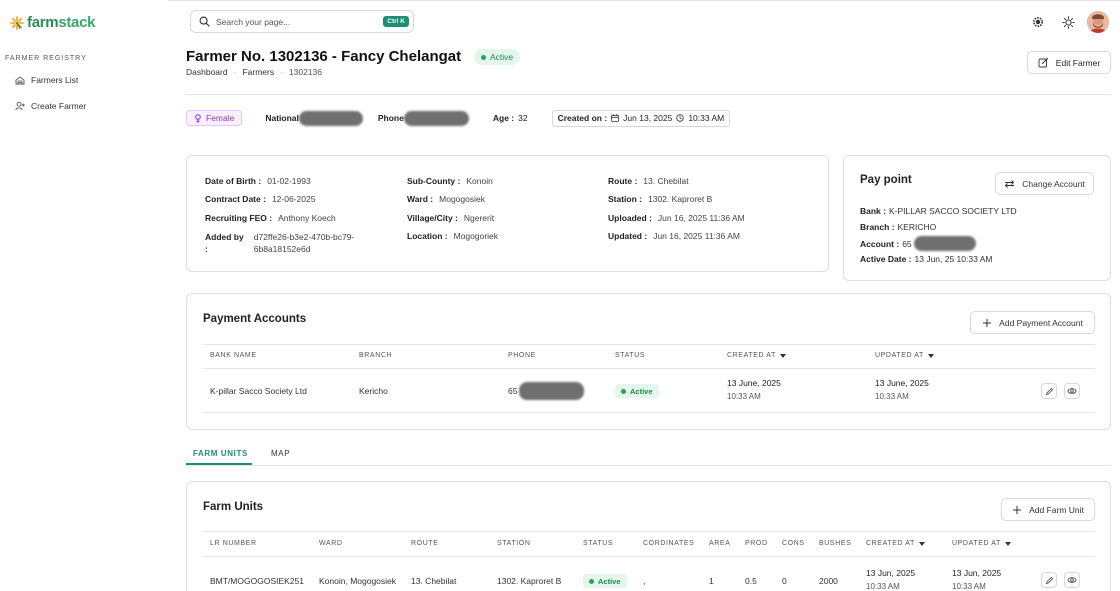  What do you see at coordinates (55, 80) in the screenshot?
I see `sidebar-item-label: Farmers List` at bounding box center [55, 80].